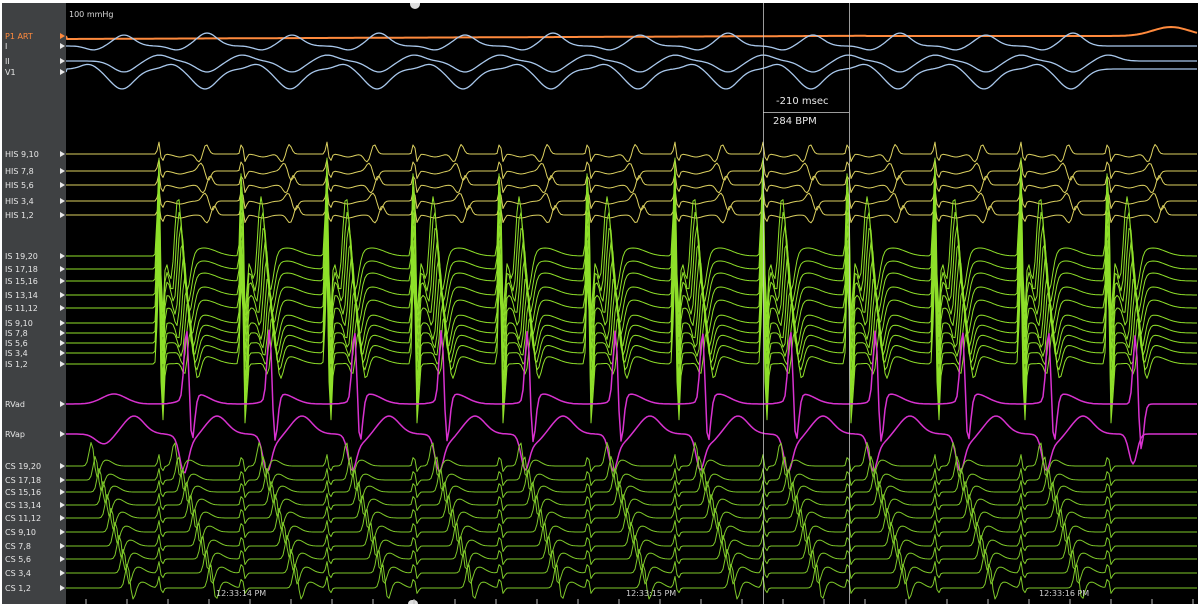 The image size is (1200, 611). What do you see at coordinates (10, 72) in the screenshot?
I see `channel-label: V1` at bounding box center [10, 72].